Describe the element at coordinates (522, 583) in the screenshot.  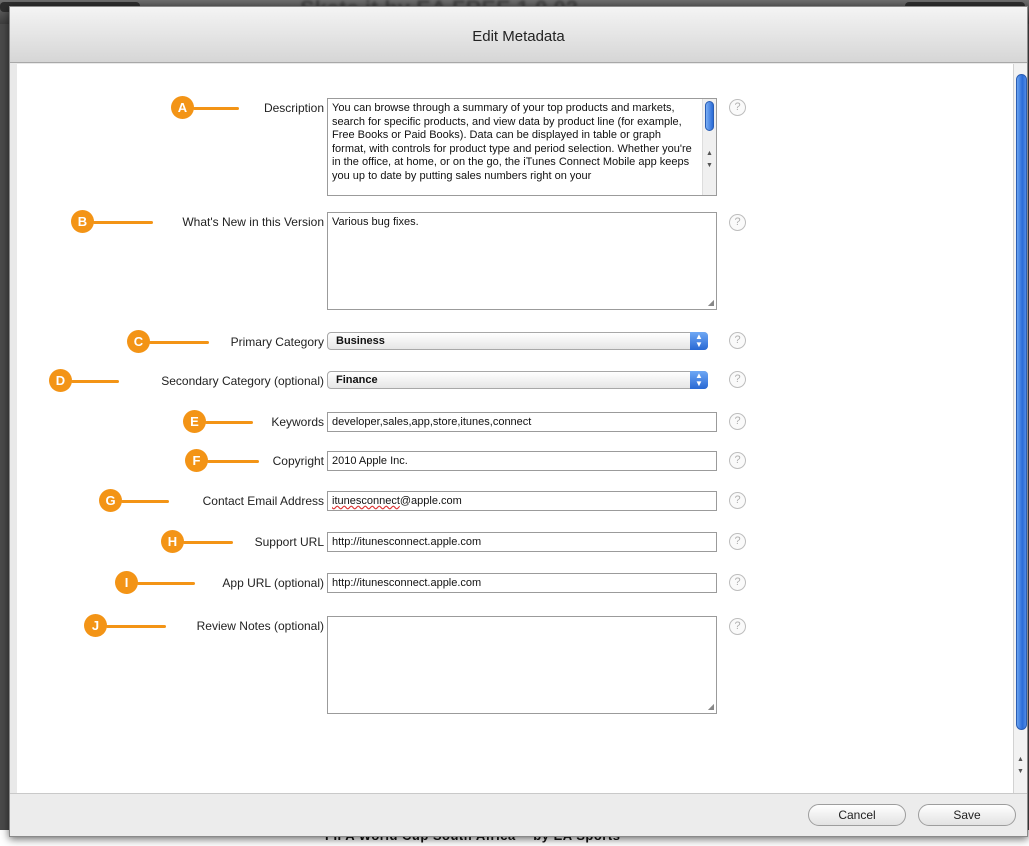
I see `app-url-input: http://itunesconnect.apple.com` at that location.